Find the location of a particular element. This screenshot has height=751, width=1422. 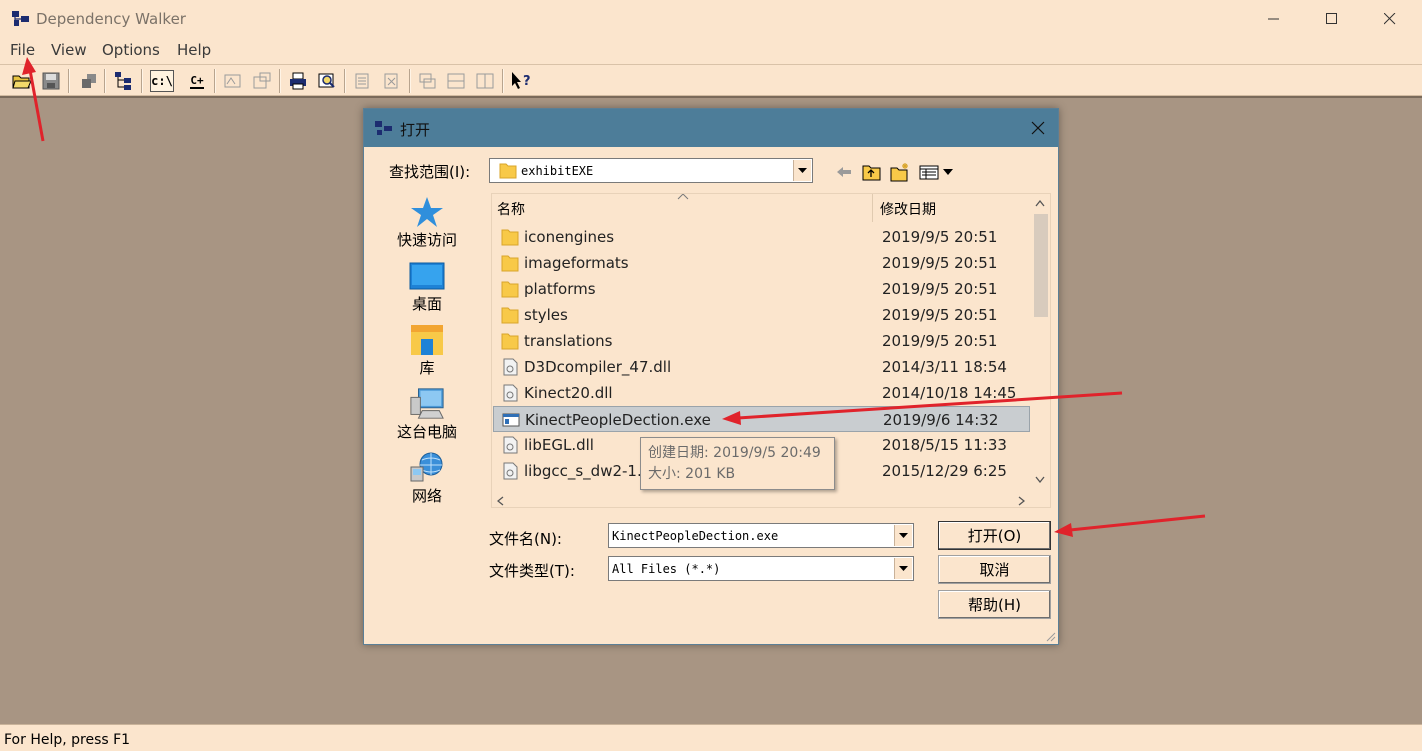

collapse-button is located at coordinates (392, 81).